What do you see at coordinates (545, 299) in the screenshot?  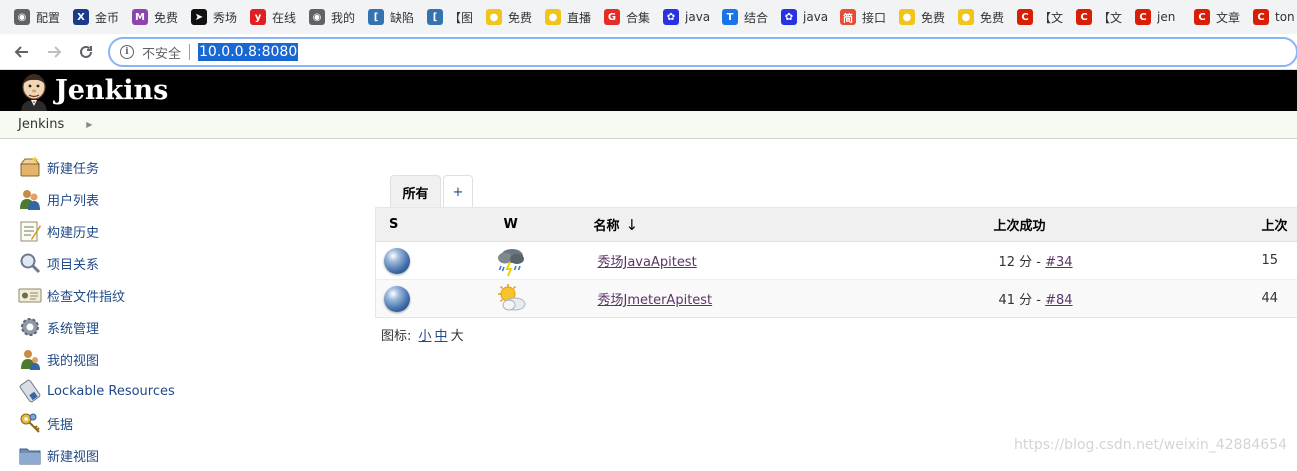 I see `weather-cell` at bounding box center [545, 299].